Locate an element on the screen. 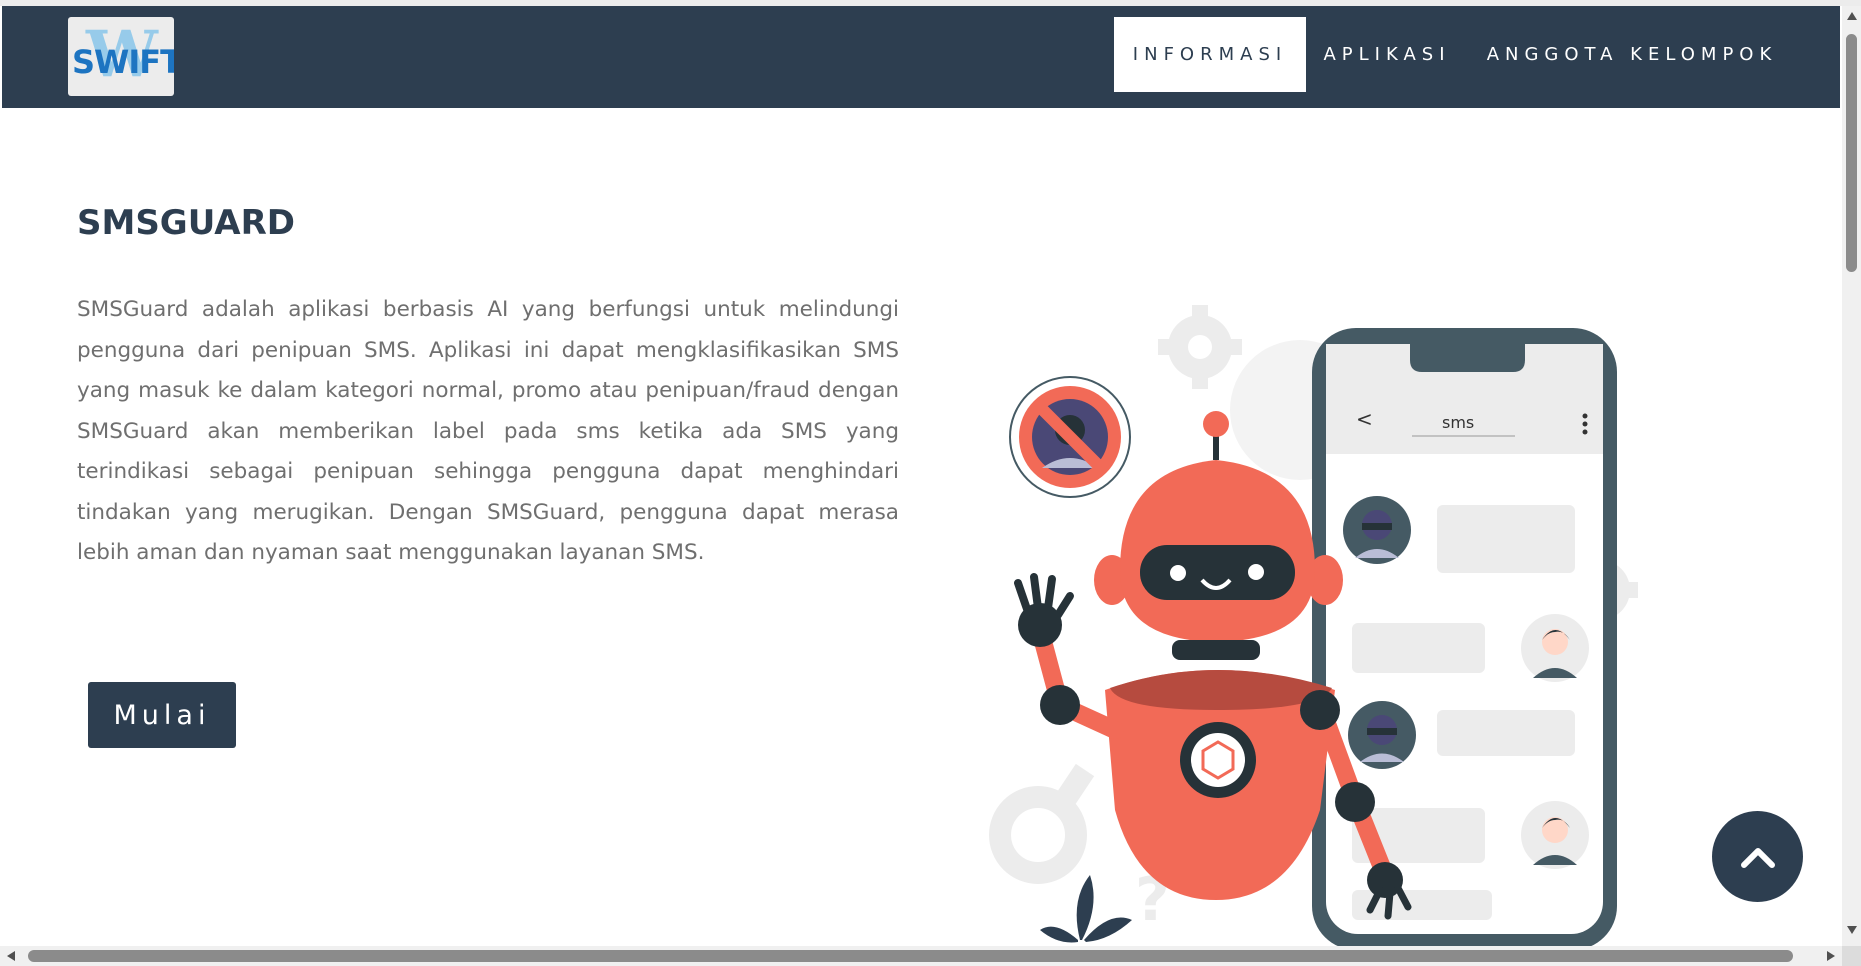  horizontal-scroll-thumb is located at coordinates (910, 956).